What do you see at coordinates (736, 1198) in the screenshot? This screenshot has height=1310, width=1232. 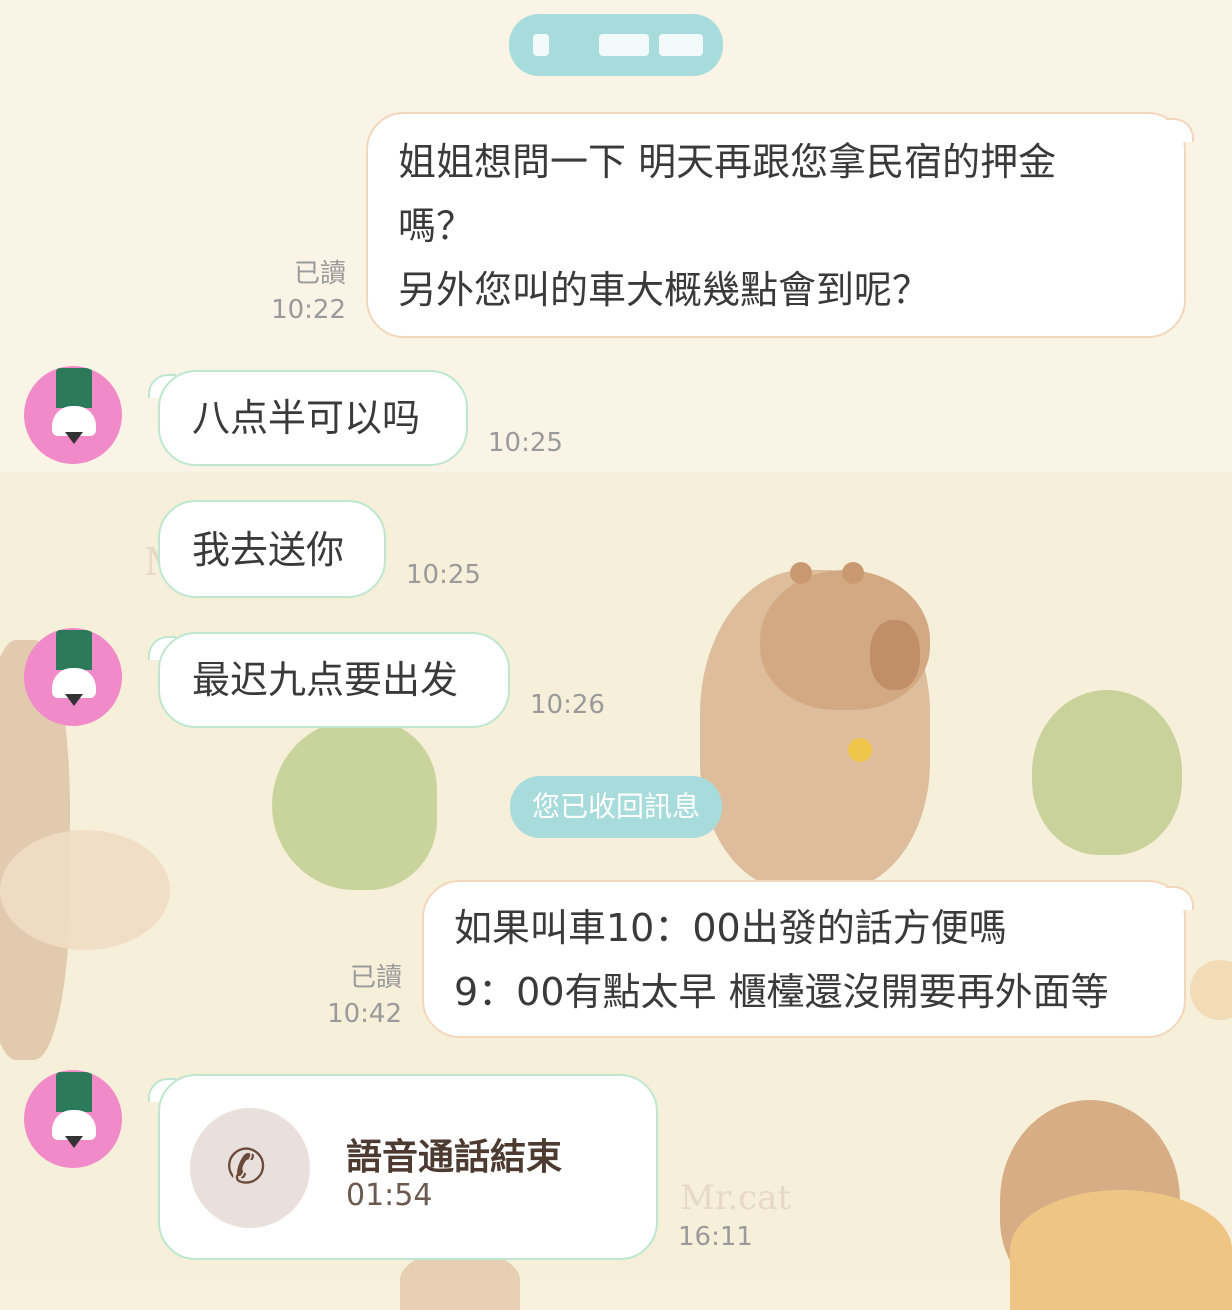 I see `wallpaper-sketch-text: Mr.cat` at bounding box center [736, 1198].